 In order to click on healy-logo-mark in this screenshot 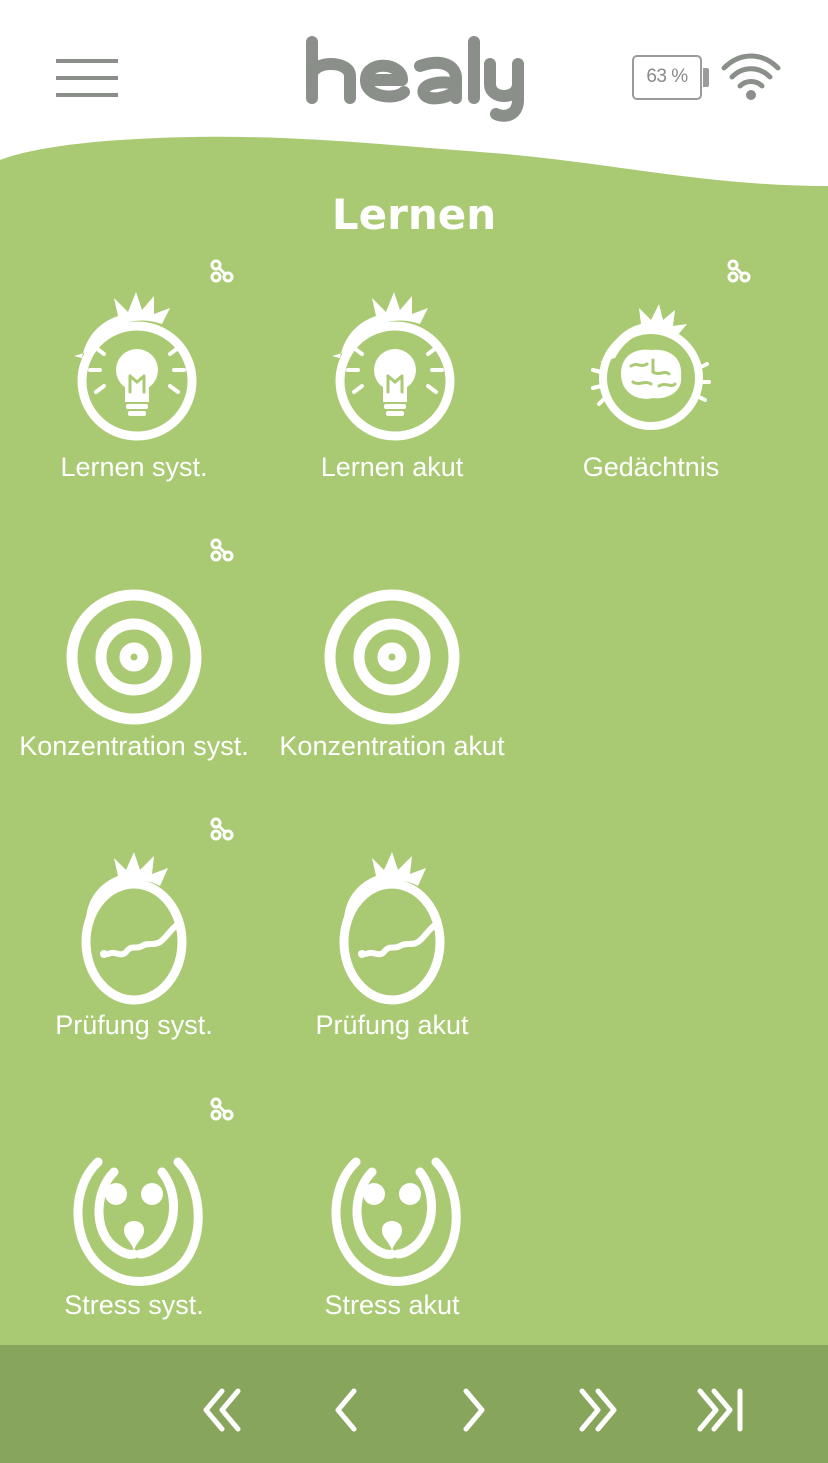, I will do `click(415, 79)`.